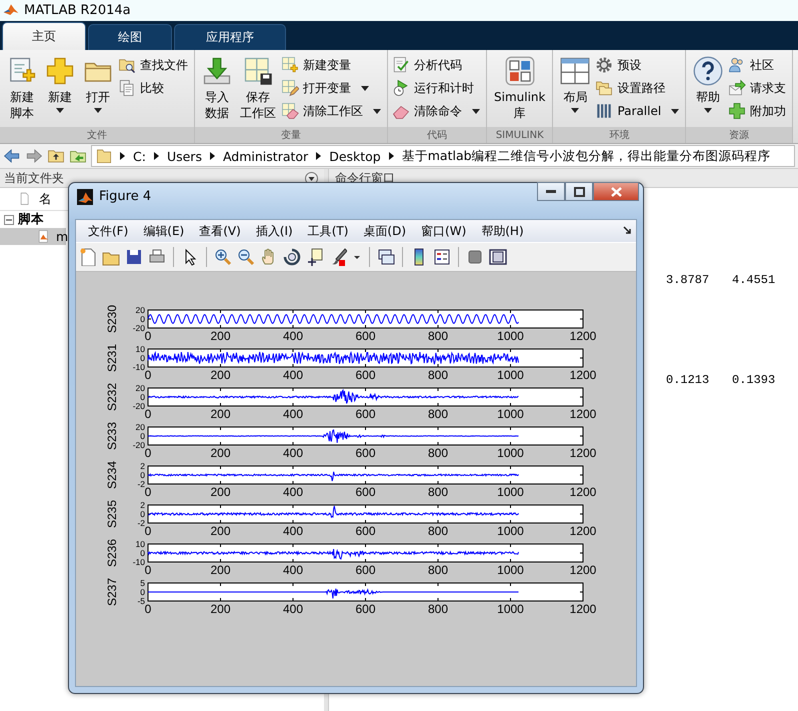 Image resolution: width=798 pixels, height=711 pixels. I want to click on path-segment: Users, so click(184, 156).